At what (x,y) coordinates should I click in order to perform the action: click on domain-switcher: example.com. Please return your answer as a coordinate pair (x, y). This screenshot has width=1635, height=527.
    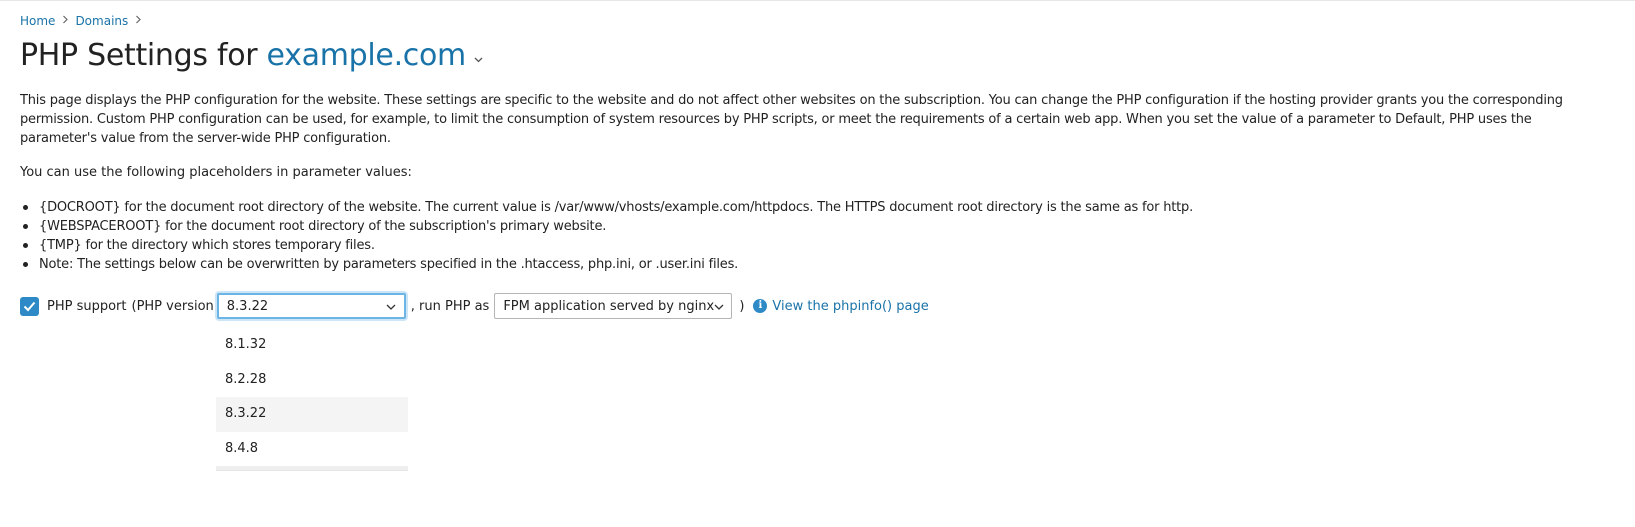
    Looking at the image, I should click on (367, 55).